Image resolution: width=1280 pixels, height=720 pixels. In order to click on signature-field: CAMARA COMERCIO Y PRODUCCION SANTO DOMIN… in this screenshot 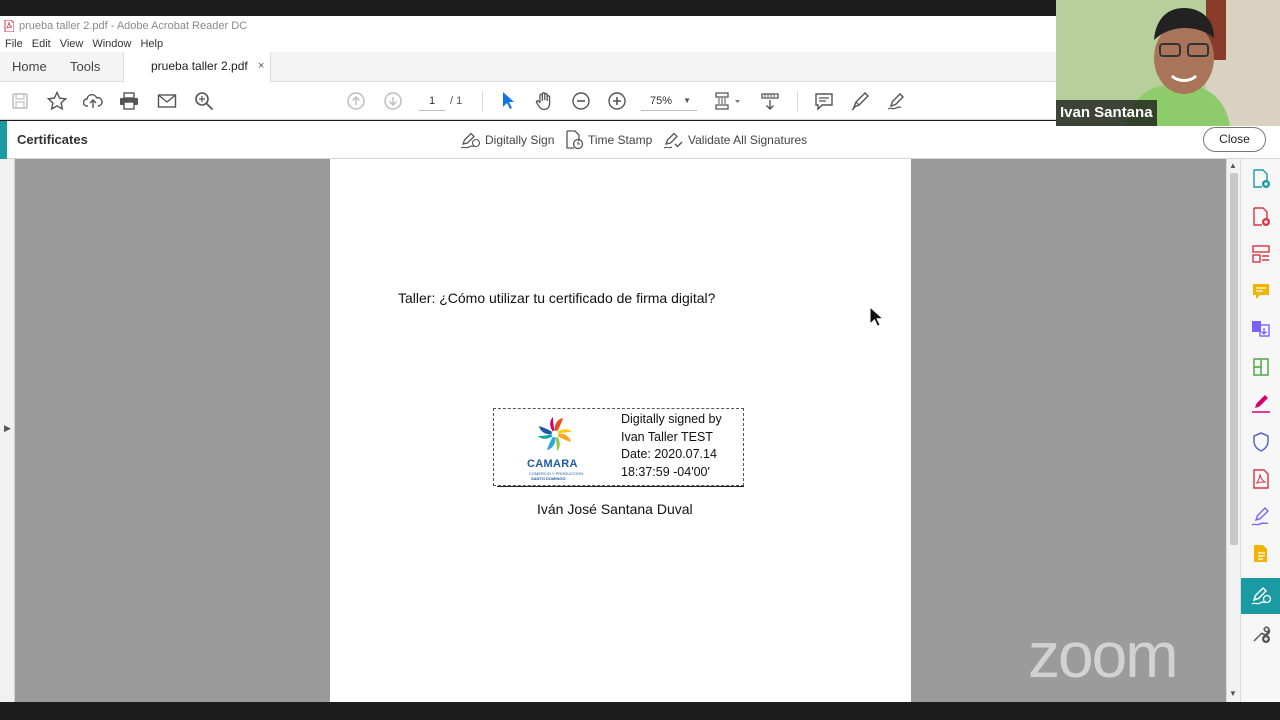, I will do `click(618, 447)`.